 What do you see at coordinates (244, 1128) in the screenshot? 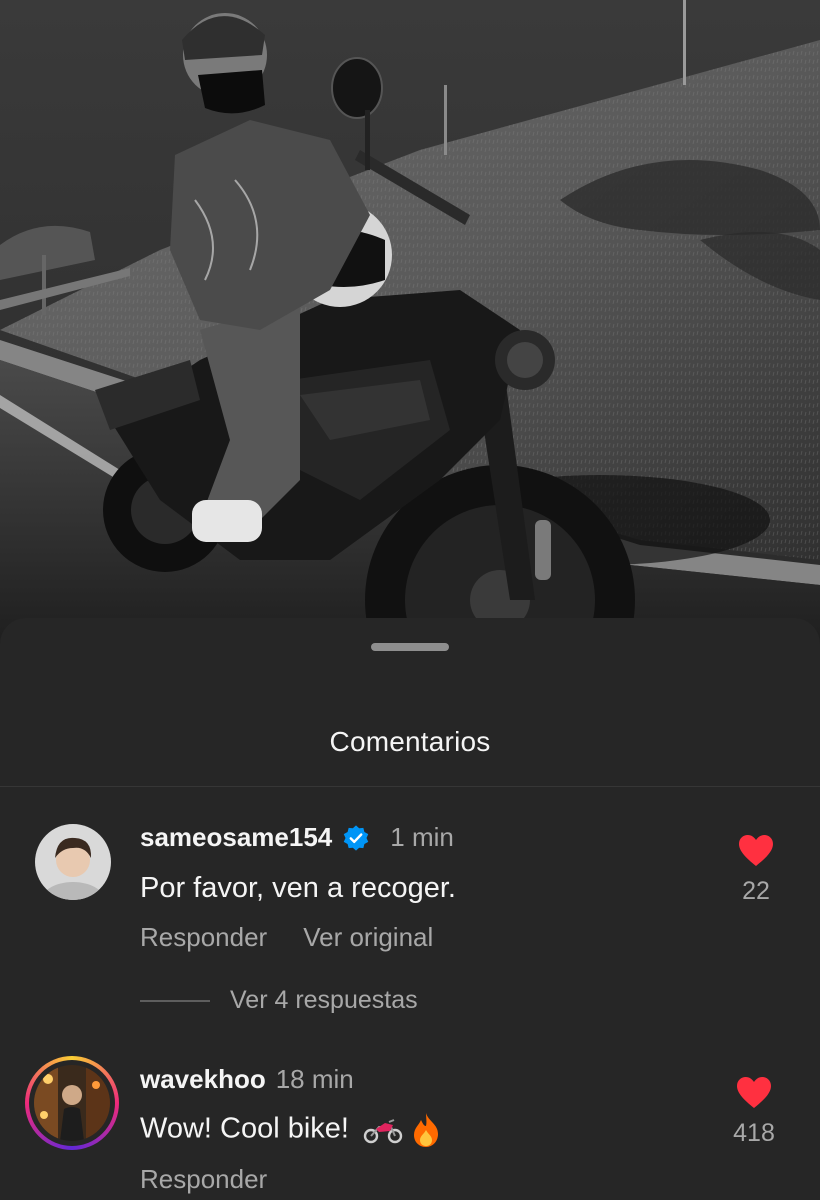
I see `comment-text: Wow! Cool bike!` at bounding box center [244, 1128].